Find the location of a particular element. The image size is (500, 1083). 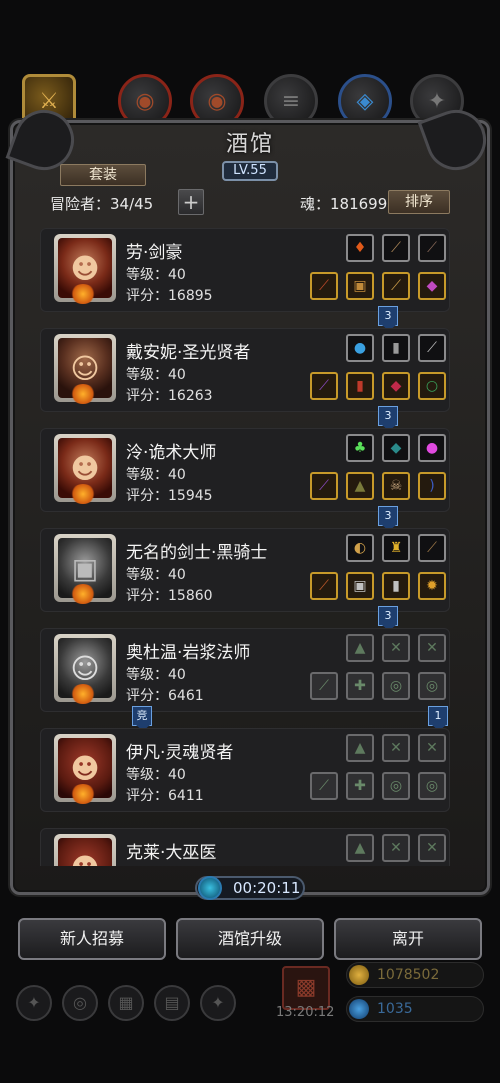

cape-icon: ▮ is located at coordinates (396, 586).